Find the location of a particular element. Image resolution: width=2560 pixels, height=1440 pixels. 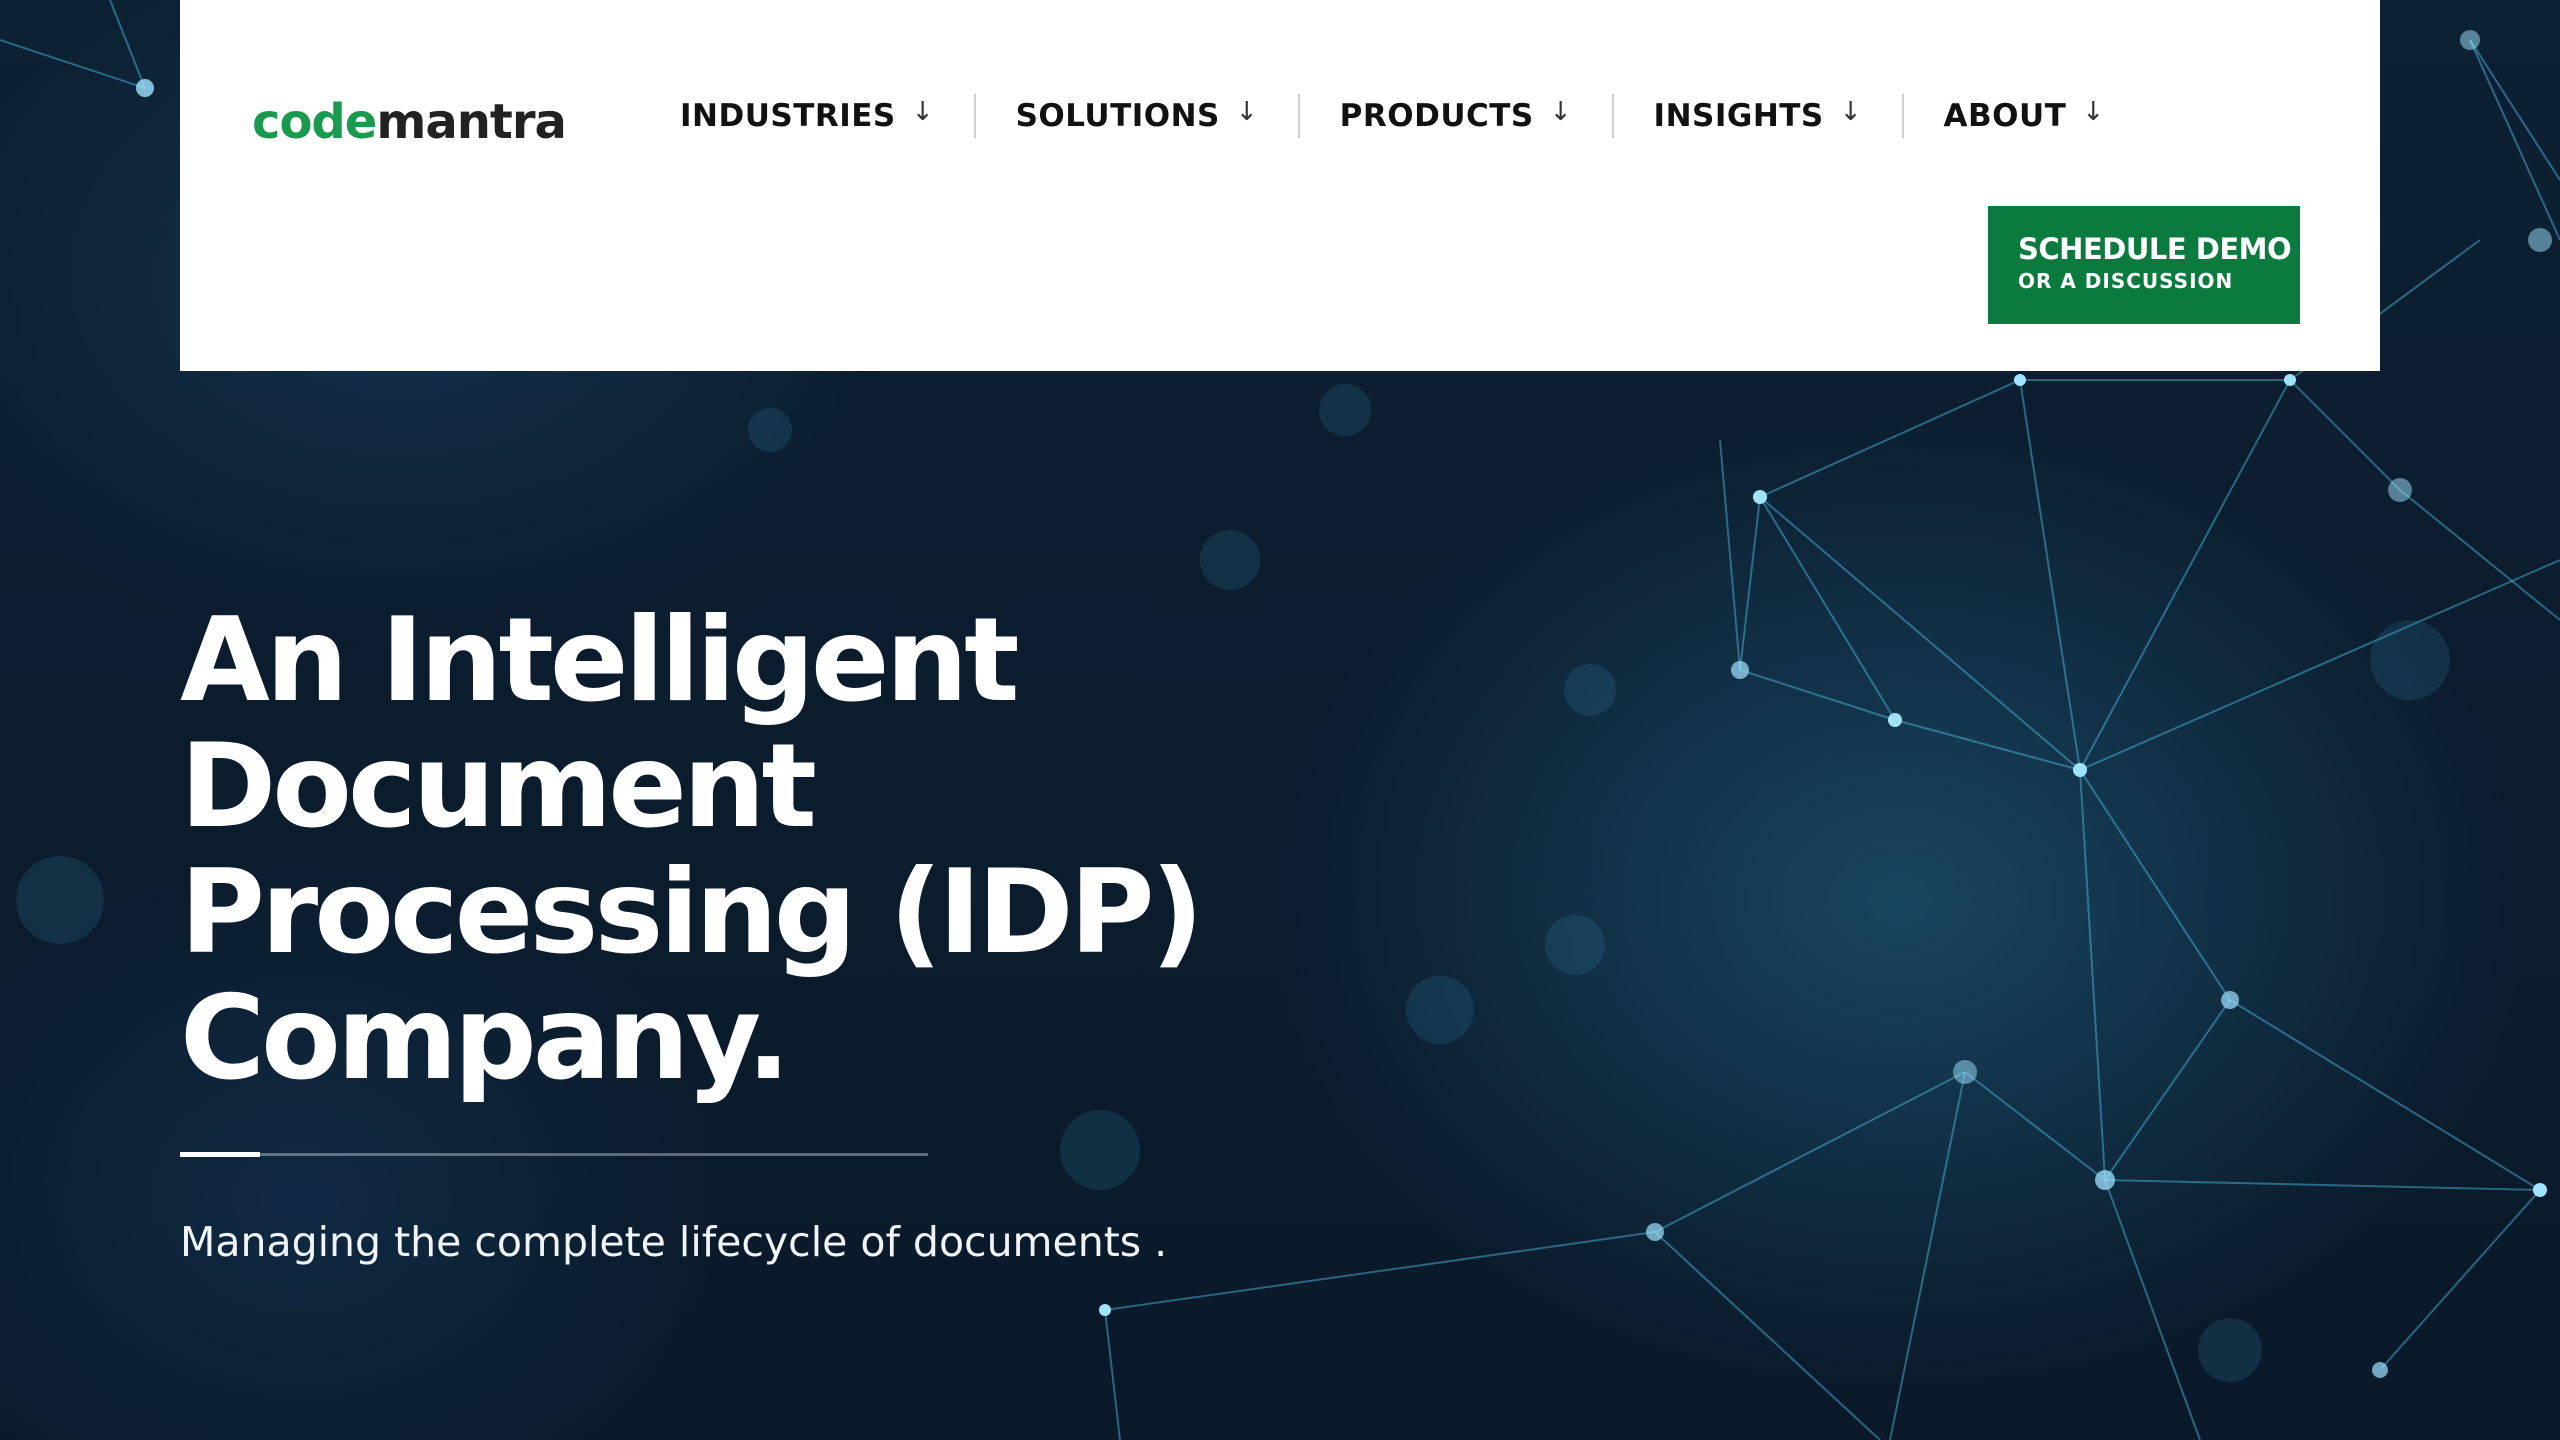

nav-item-label: INDUSTRIES is located at coordinates (788, 116).